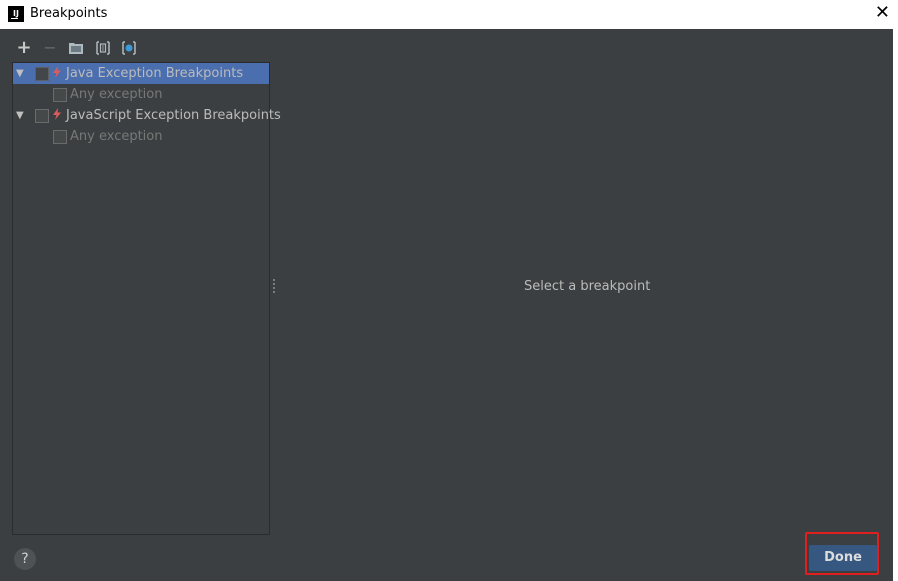 The image size is (898, 581). Describe the element at coordinates (274, 287) in the screenshot. I see `panel-splitter` at that location.